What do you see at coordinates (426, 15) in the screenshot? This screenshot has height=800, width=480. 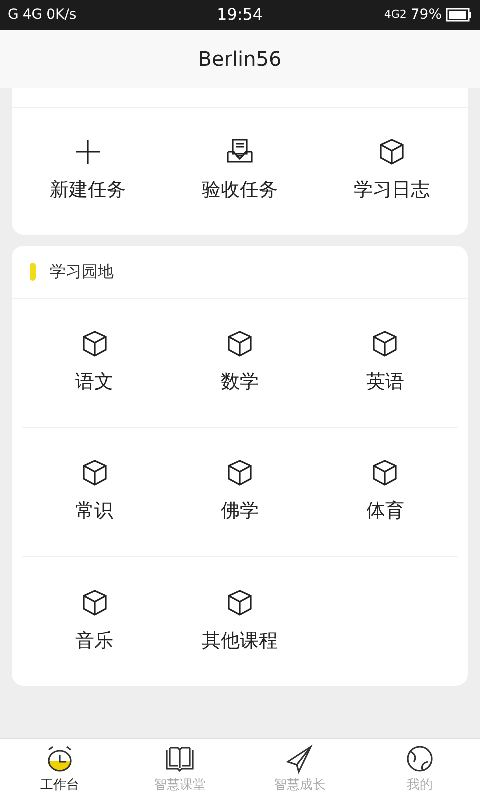 I see `battery-percent: 79%` at bounding box center [426, 15].